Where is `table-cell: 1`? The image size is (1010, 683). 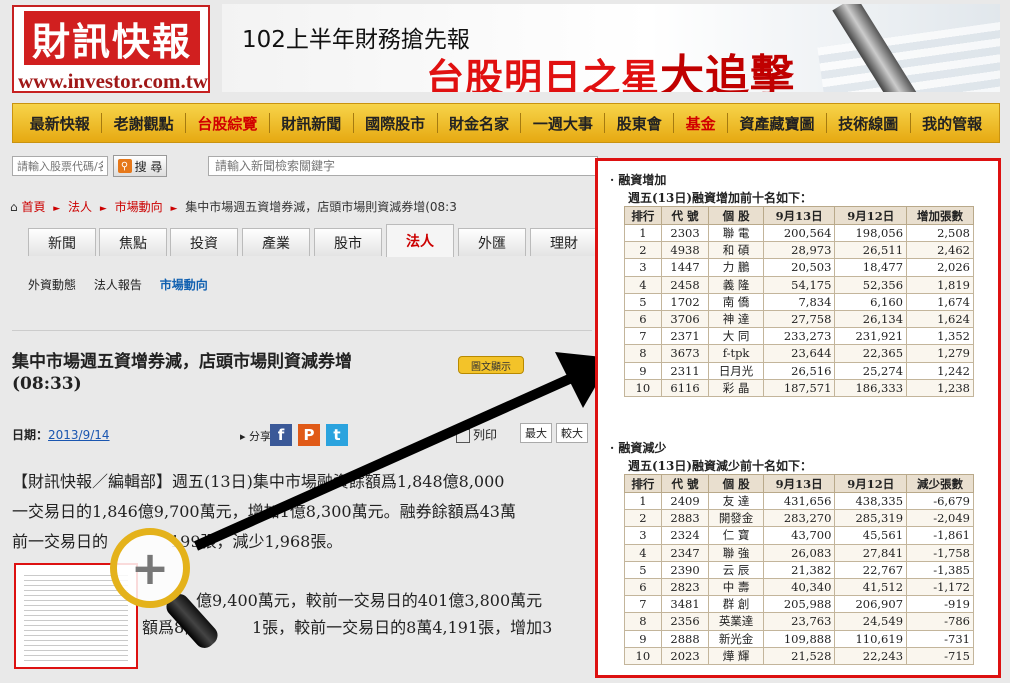
table-cell: 1 is located at coordinates (643, 233).